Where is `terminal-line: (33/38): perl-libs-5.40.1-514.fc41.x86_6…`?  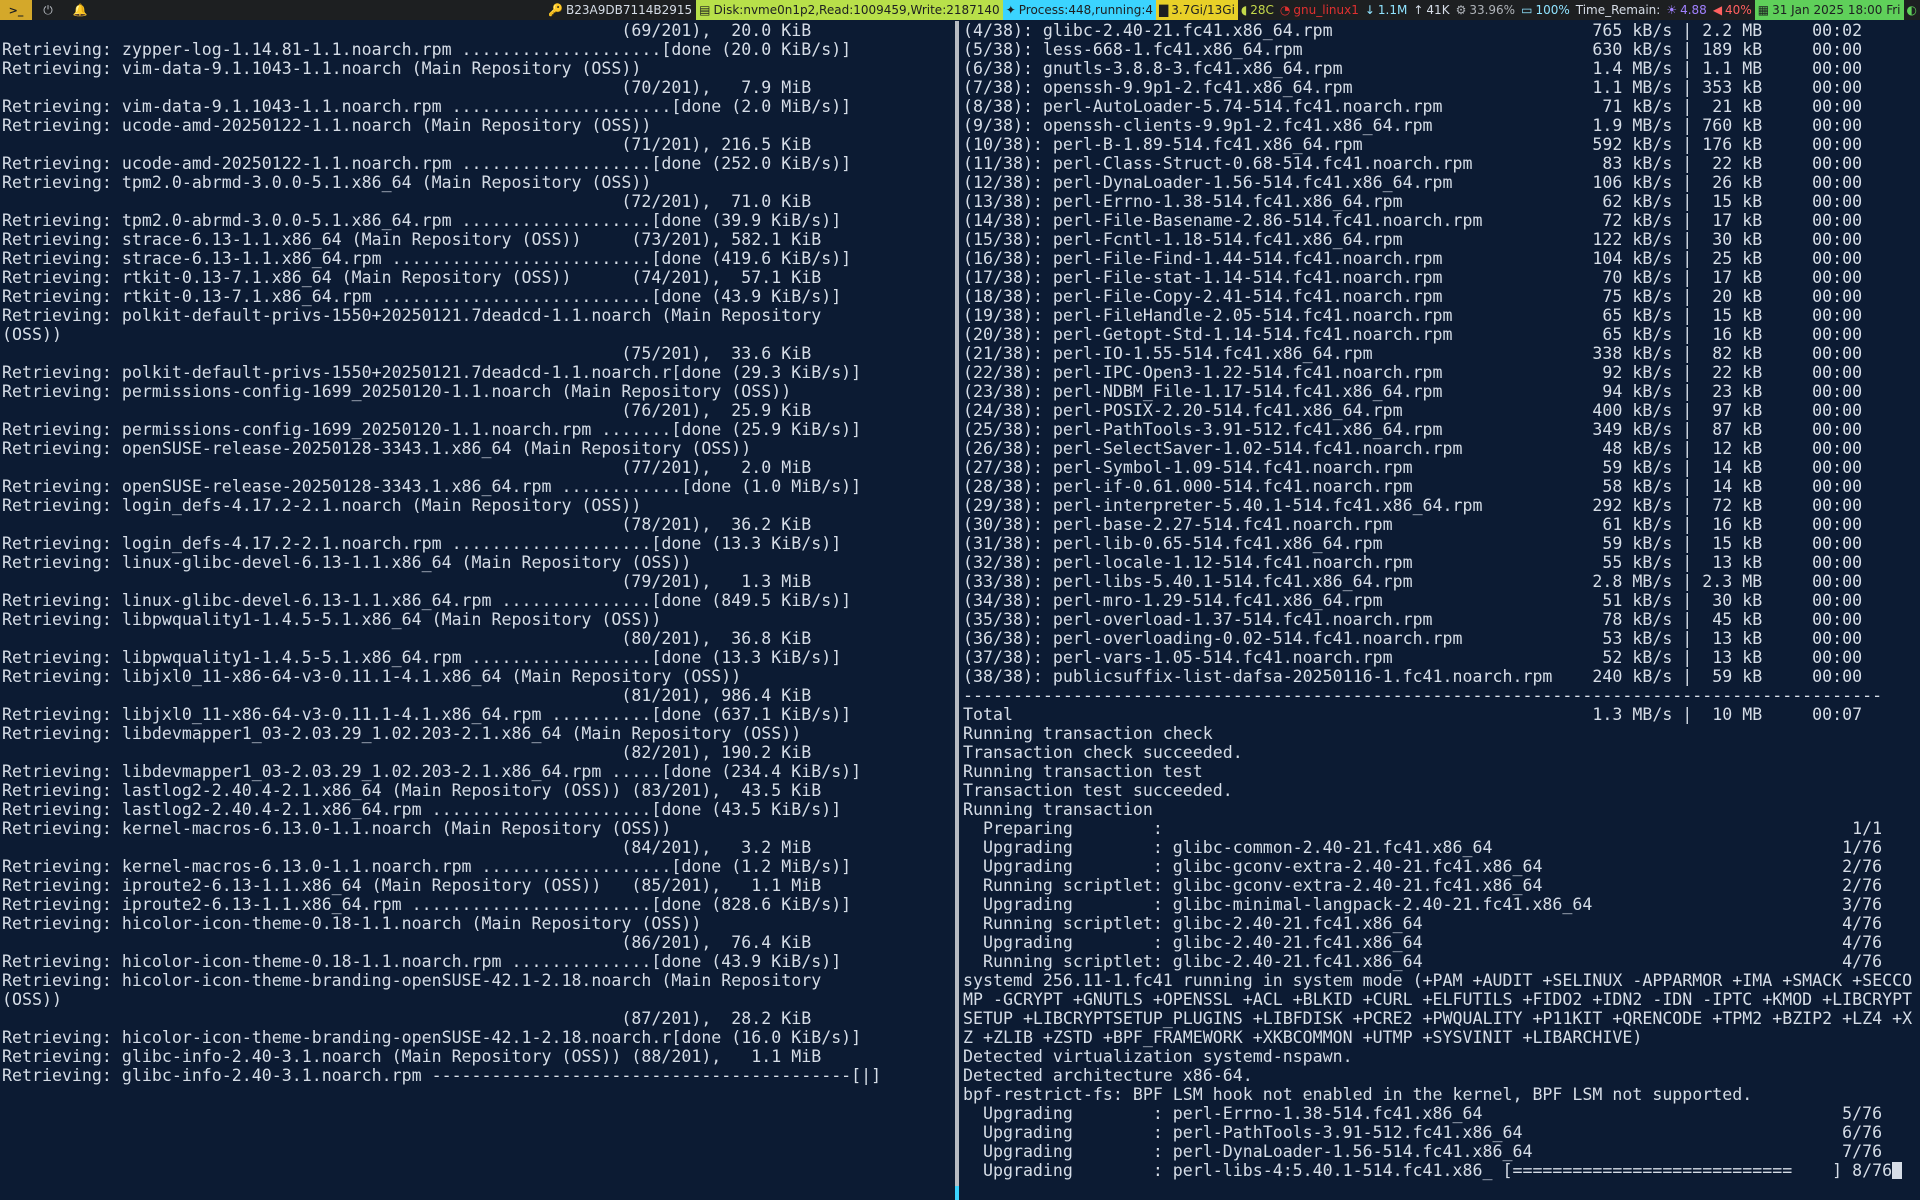
terminal-line: (33/38): perl-libs-5.40.1-514.fc41.x86_6… is located at coordinates (1413, 581).